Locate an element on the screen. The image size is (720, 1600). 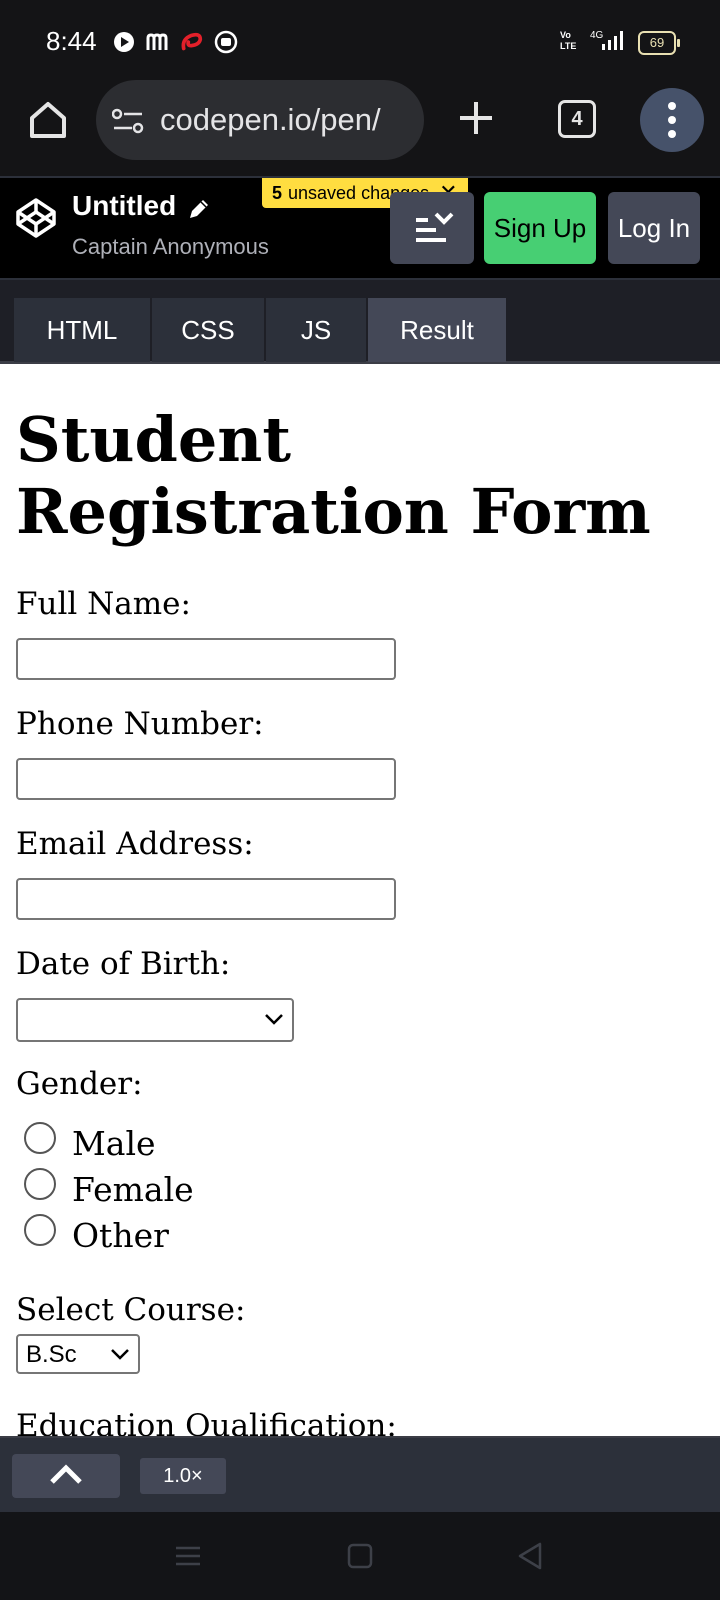
svg-text: LTE is located at coordinates (568, 46).